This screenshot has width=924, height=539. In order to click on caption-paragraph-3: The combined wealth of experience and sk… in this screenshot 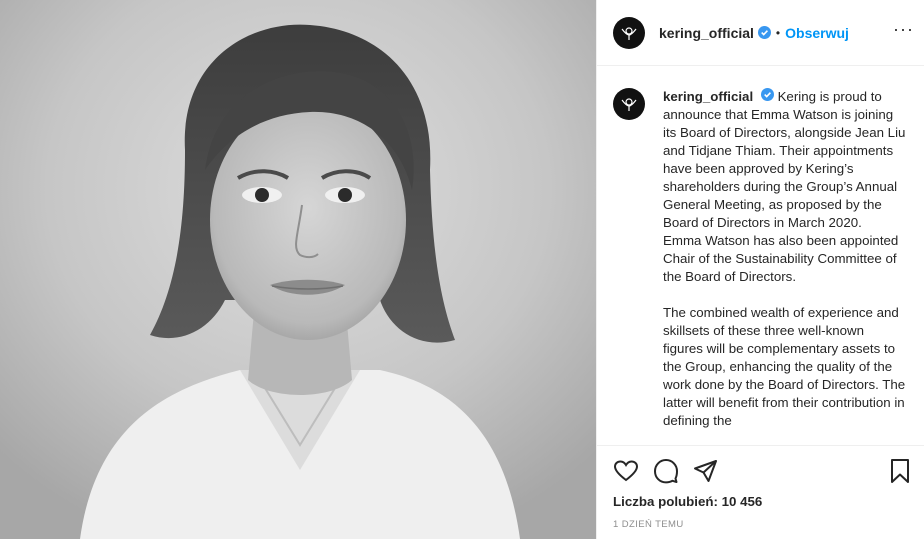, I will do `click(786, 366)`.